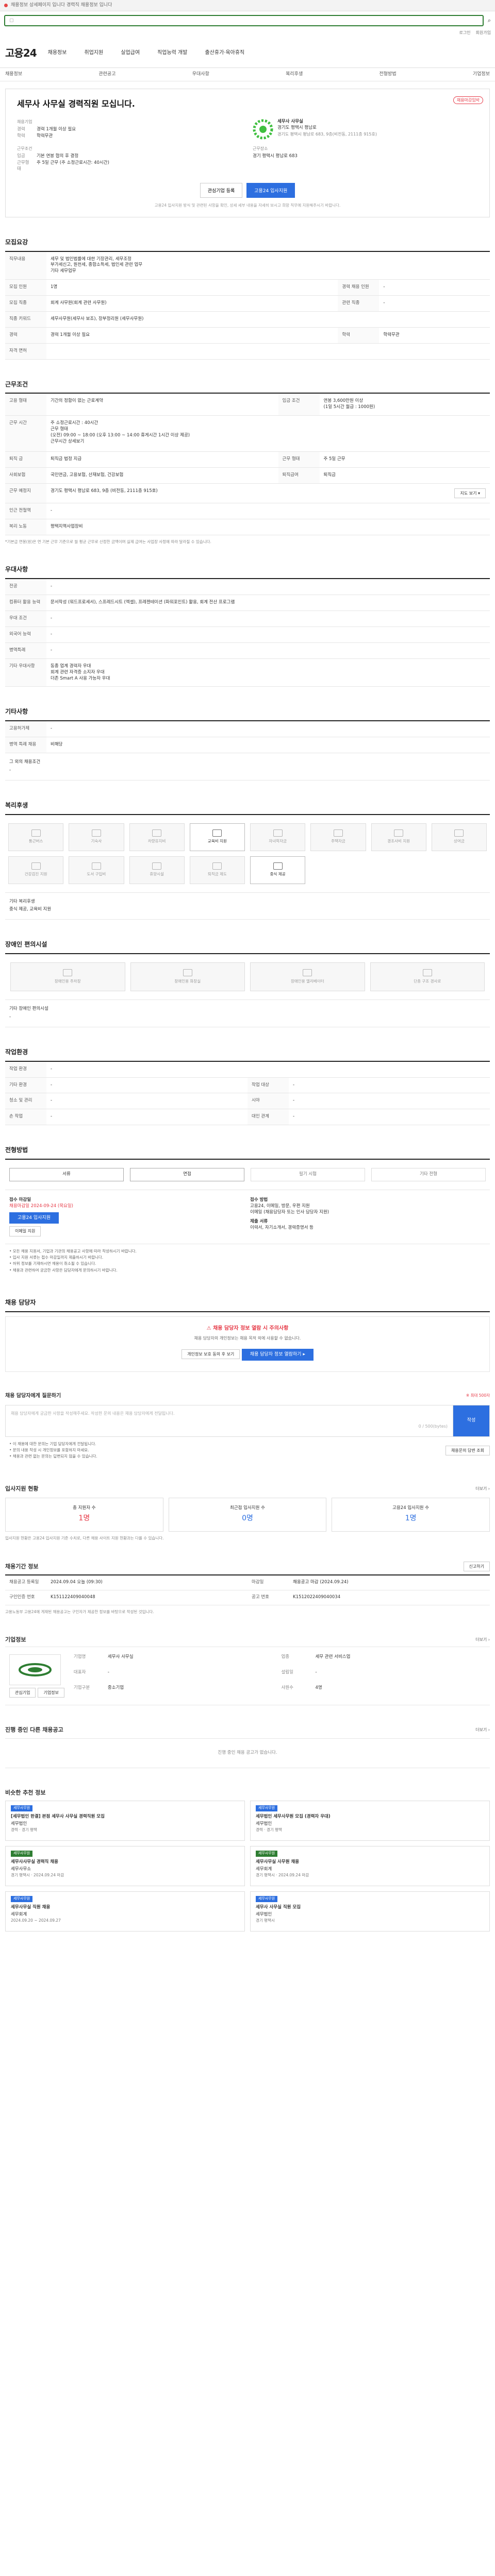  I want to click on work-row-value: 국민연금, 고용보험, 산재보험, 건강보험, so click(162, 475).